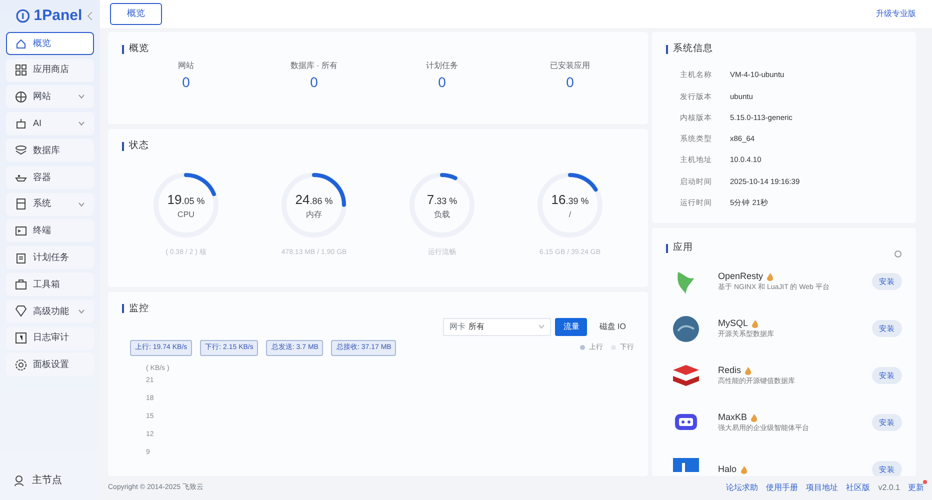  I want to click on select-field: 网卡 所有, so click(497, 327).